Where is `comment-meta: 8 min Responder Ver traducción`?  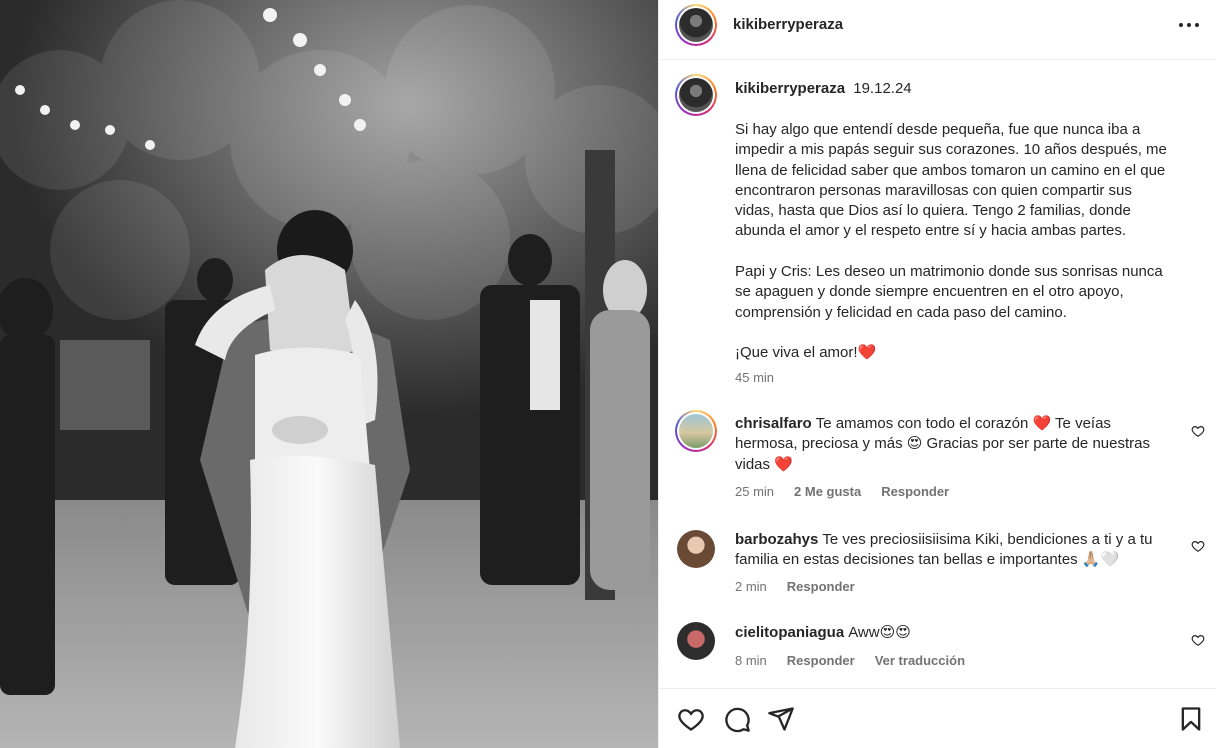
comment-meta: 8 min Responder Ver traducción is located at coordinates (850, 660).